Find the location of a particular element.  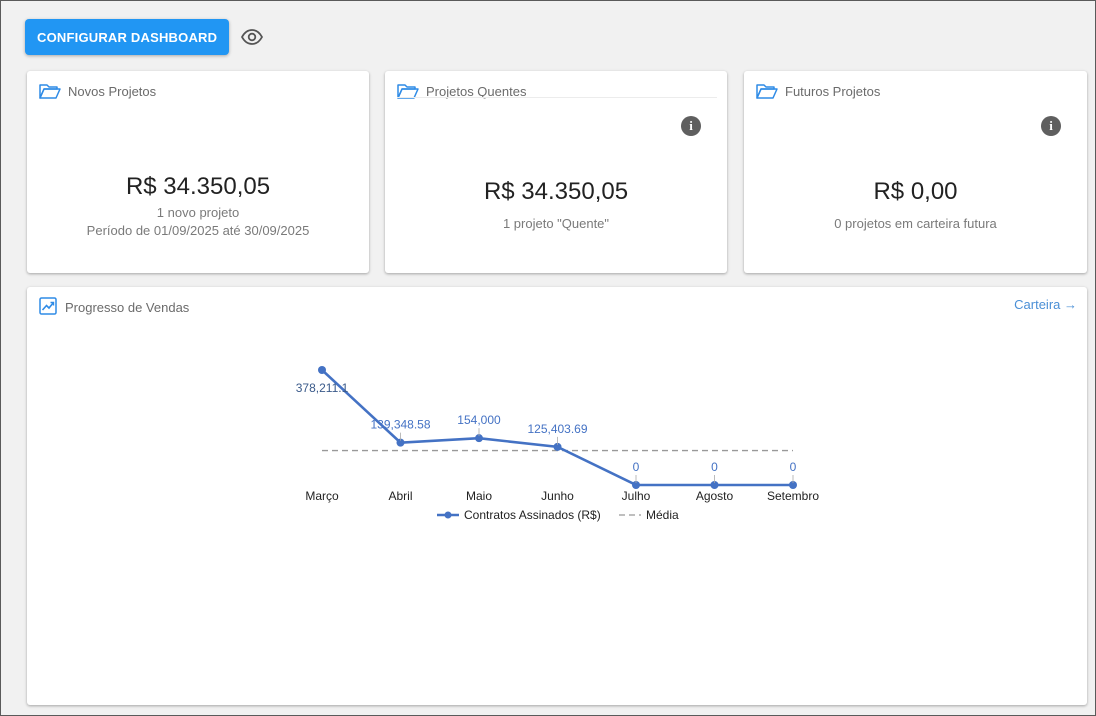

x-tick-label: Junho is located at coordinates (557, 496).